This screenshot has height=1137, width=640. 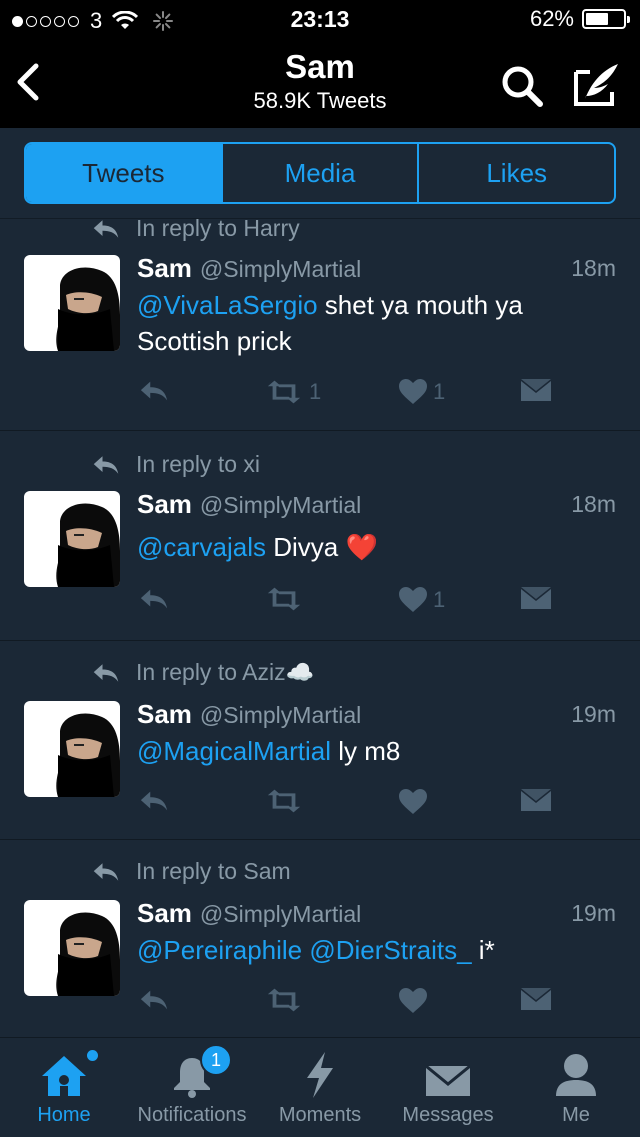 What do you see at coordinates (234, 751) in the screenshot?
I see `mention-link: @MagicalMartial` at bounding box center [234, 751].